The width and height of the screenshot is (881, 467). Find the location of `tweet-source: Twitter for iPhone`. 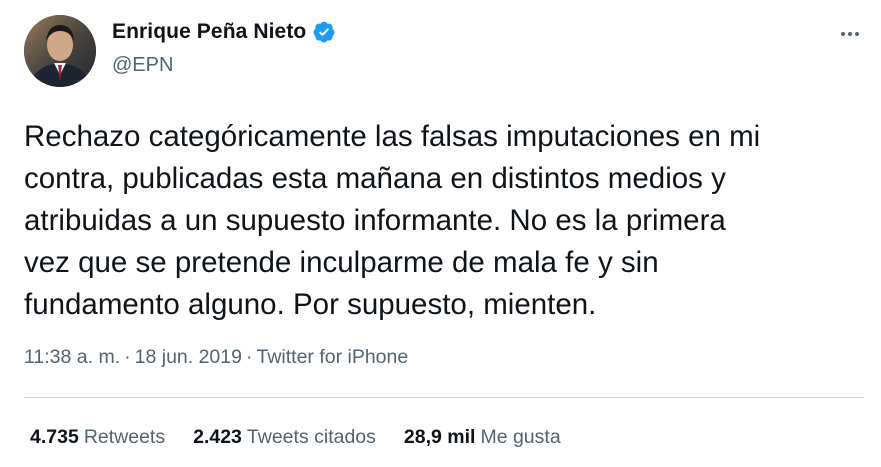

tweet-source: Twitter for iPhone is located at coordinates (332, 357).